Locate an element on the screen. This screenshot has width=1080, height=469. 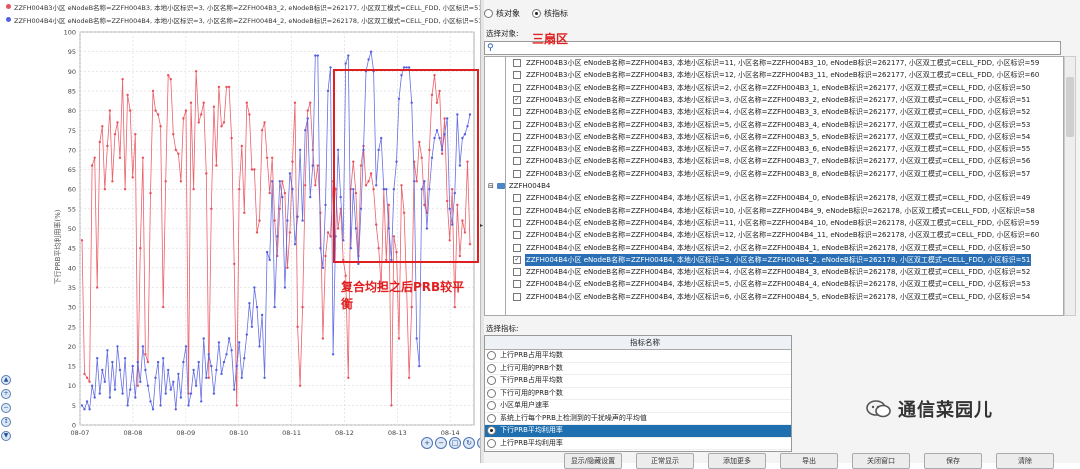
zoom-out-icon: − is located at coordinates (441, 443).